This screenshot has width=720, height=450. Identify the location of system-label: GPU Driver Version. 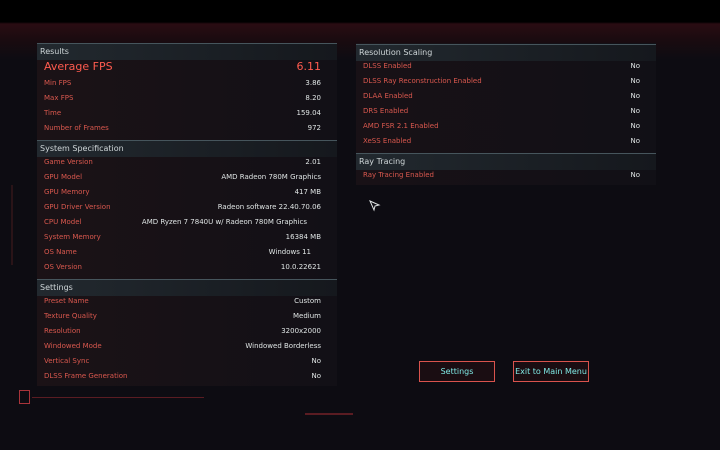
(77, 207).